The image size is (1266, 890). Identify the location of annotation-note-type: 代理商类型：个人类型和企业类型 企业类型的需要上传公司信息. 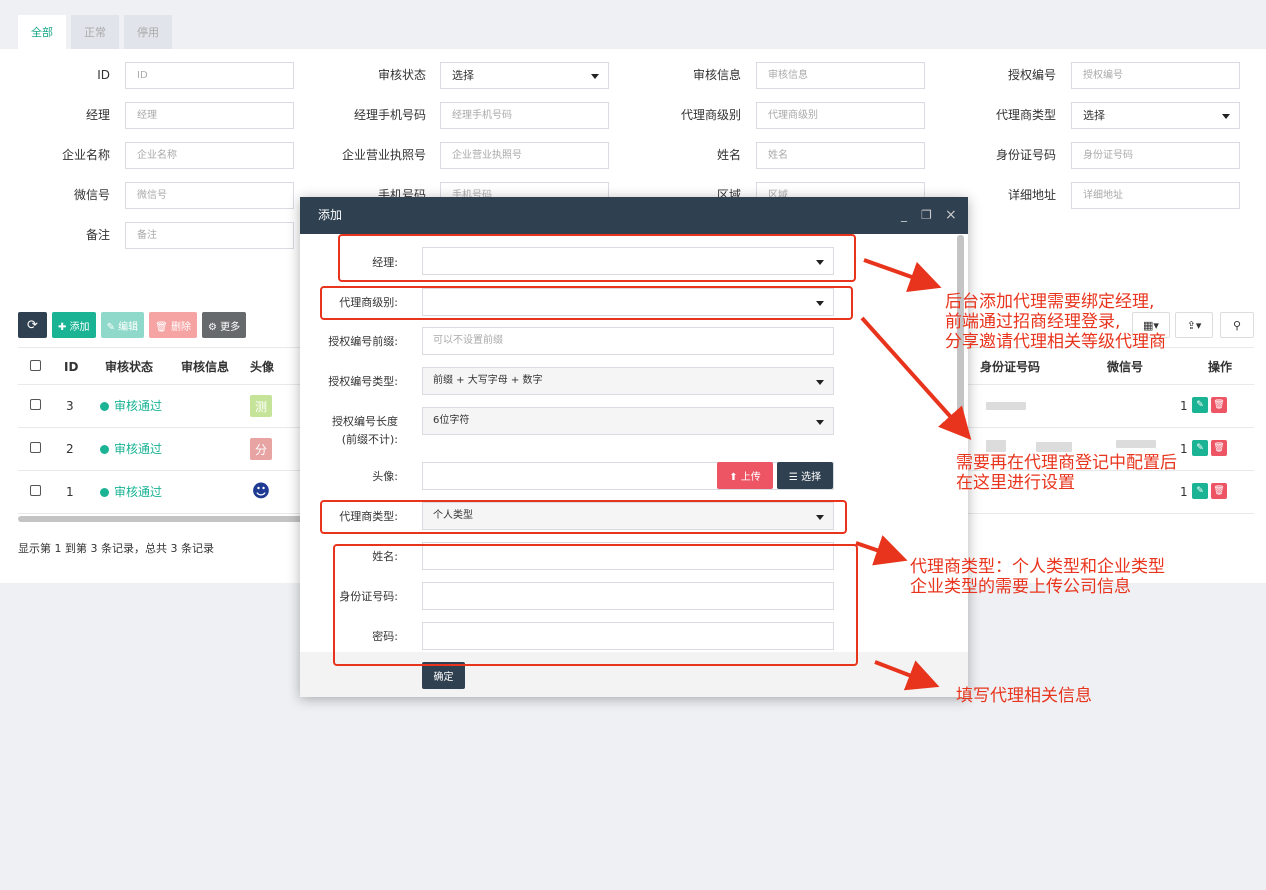
(1037, 577).